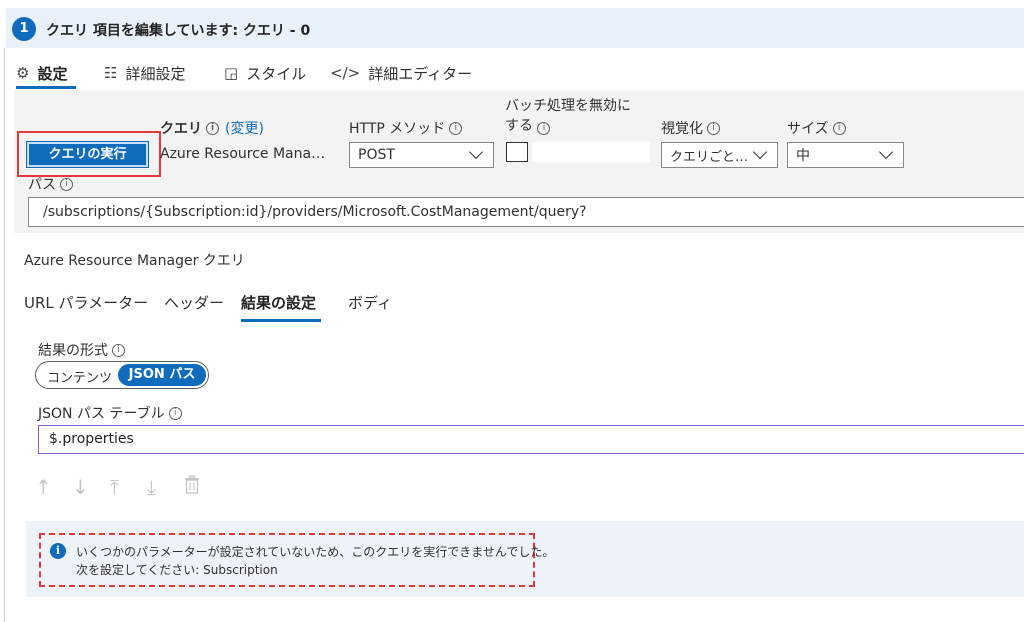 Image resolution: width=1024 pixels, height=622 pixels. What do you see at coordinates (845, 155) in the screenshot?
I see `size-dropdown: 中` at bounding box center [845, 155].